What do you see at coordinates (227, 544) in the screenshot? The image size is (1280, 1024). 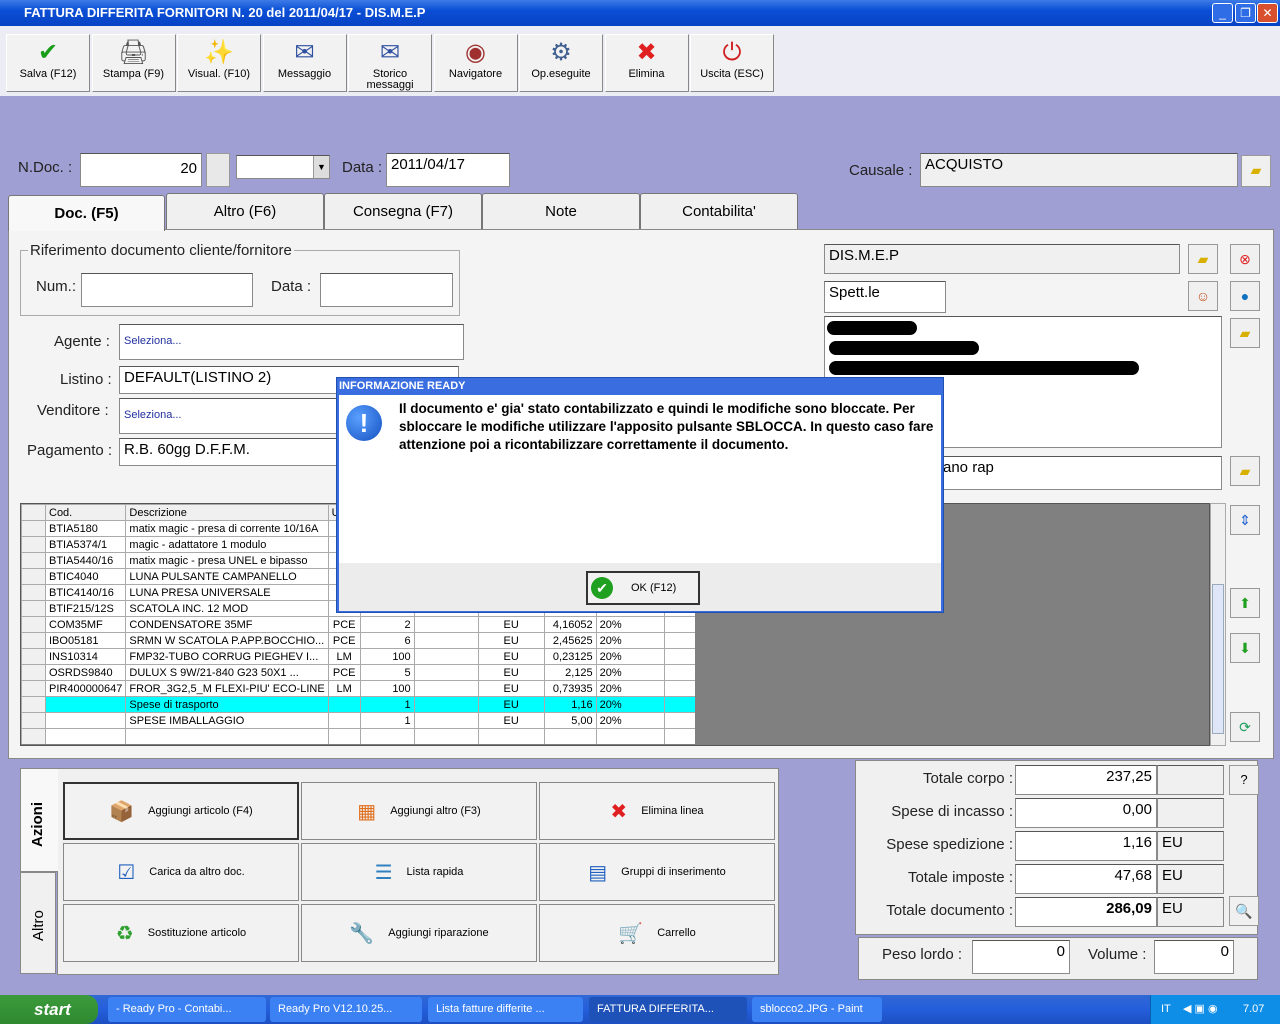 I see `table-cell: magic - adattatore 1 modulo` at bounding box center [227, 544].